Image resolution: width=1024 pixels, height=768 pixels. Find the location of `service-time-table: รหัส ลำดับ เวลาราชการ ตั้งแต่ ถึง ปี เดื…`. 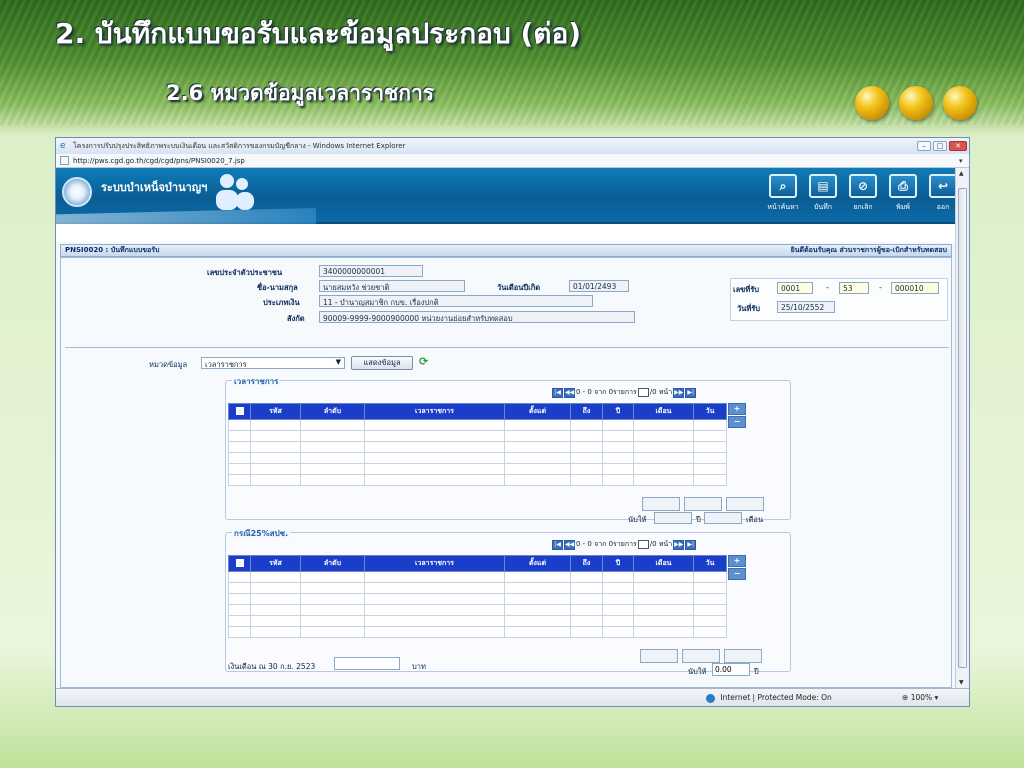

service-time-table: รหัส ลำดับ เวลาราชการ ตั้งแต่ ถึง ปี เดื… is located at coordinates (477, 444).